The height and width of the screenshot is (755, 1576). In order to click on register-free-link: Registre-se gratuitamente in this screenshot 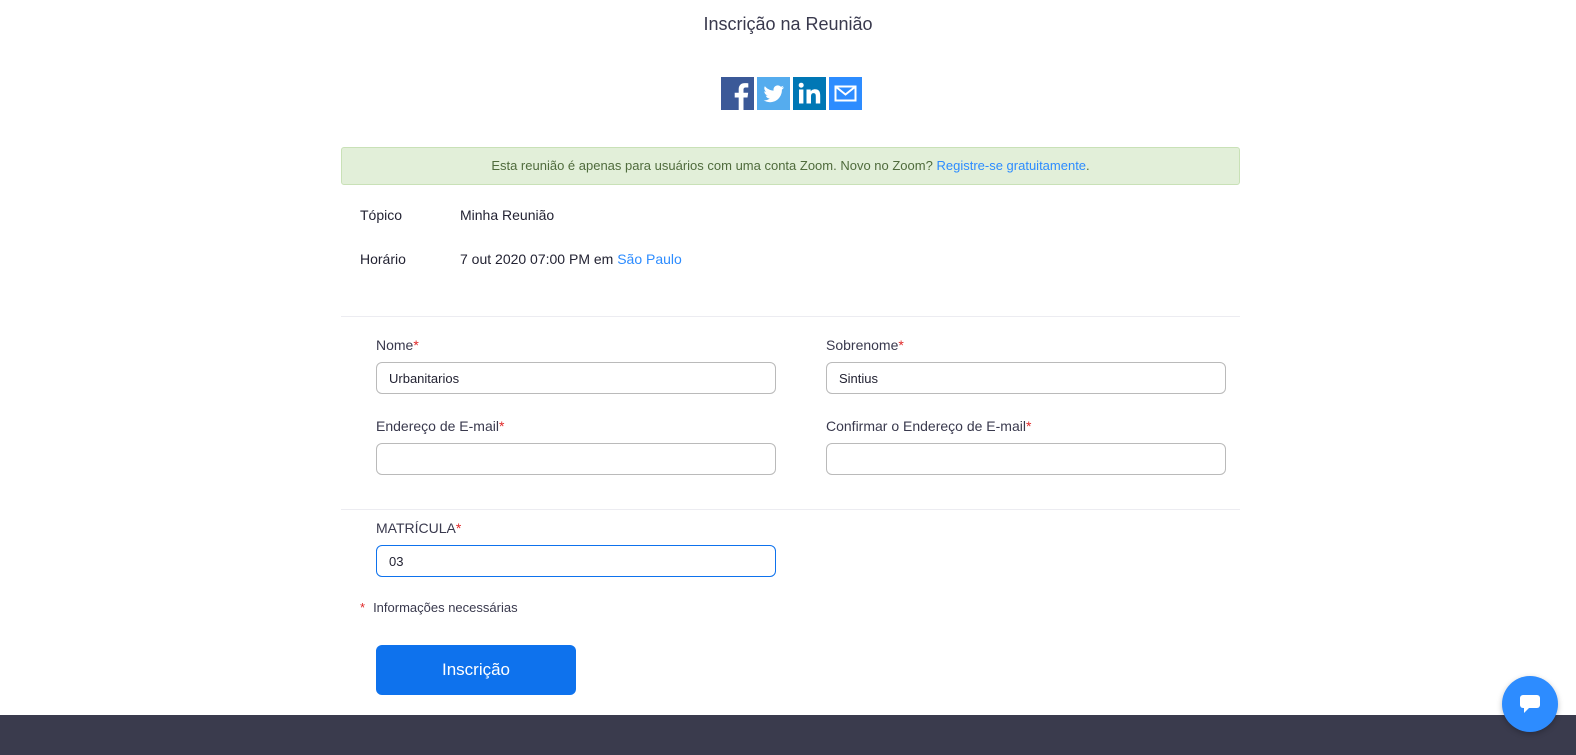, I will do `click(1011, 165)`.